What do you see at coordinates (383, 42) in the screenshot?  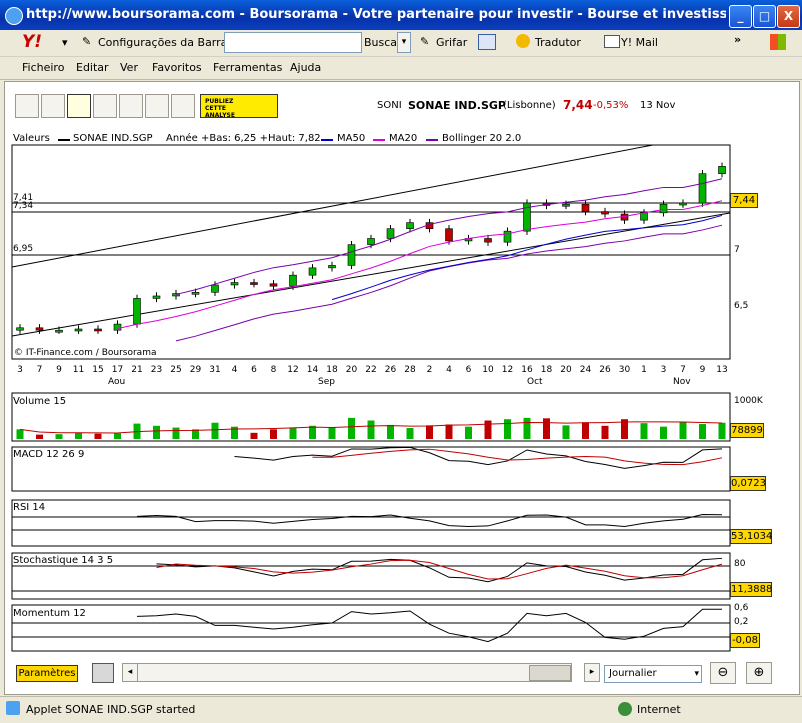 I see `search-button: Buscar` at bounding box center [383, 42].